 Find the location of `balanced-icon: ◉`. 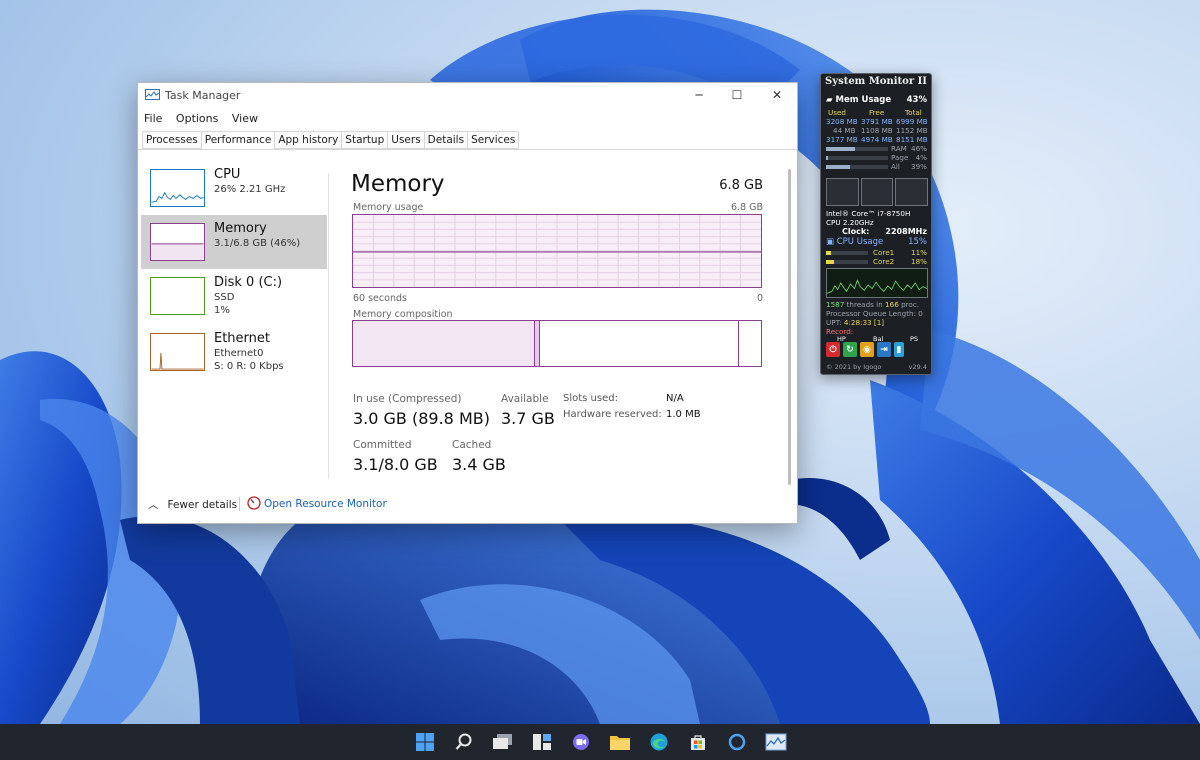

balanced-icon: ◉ is located at coordinates (867, 349).